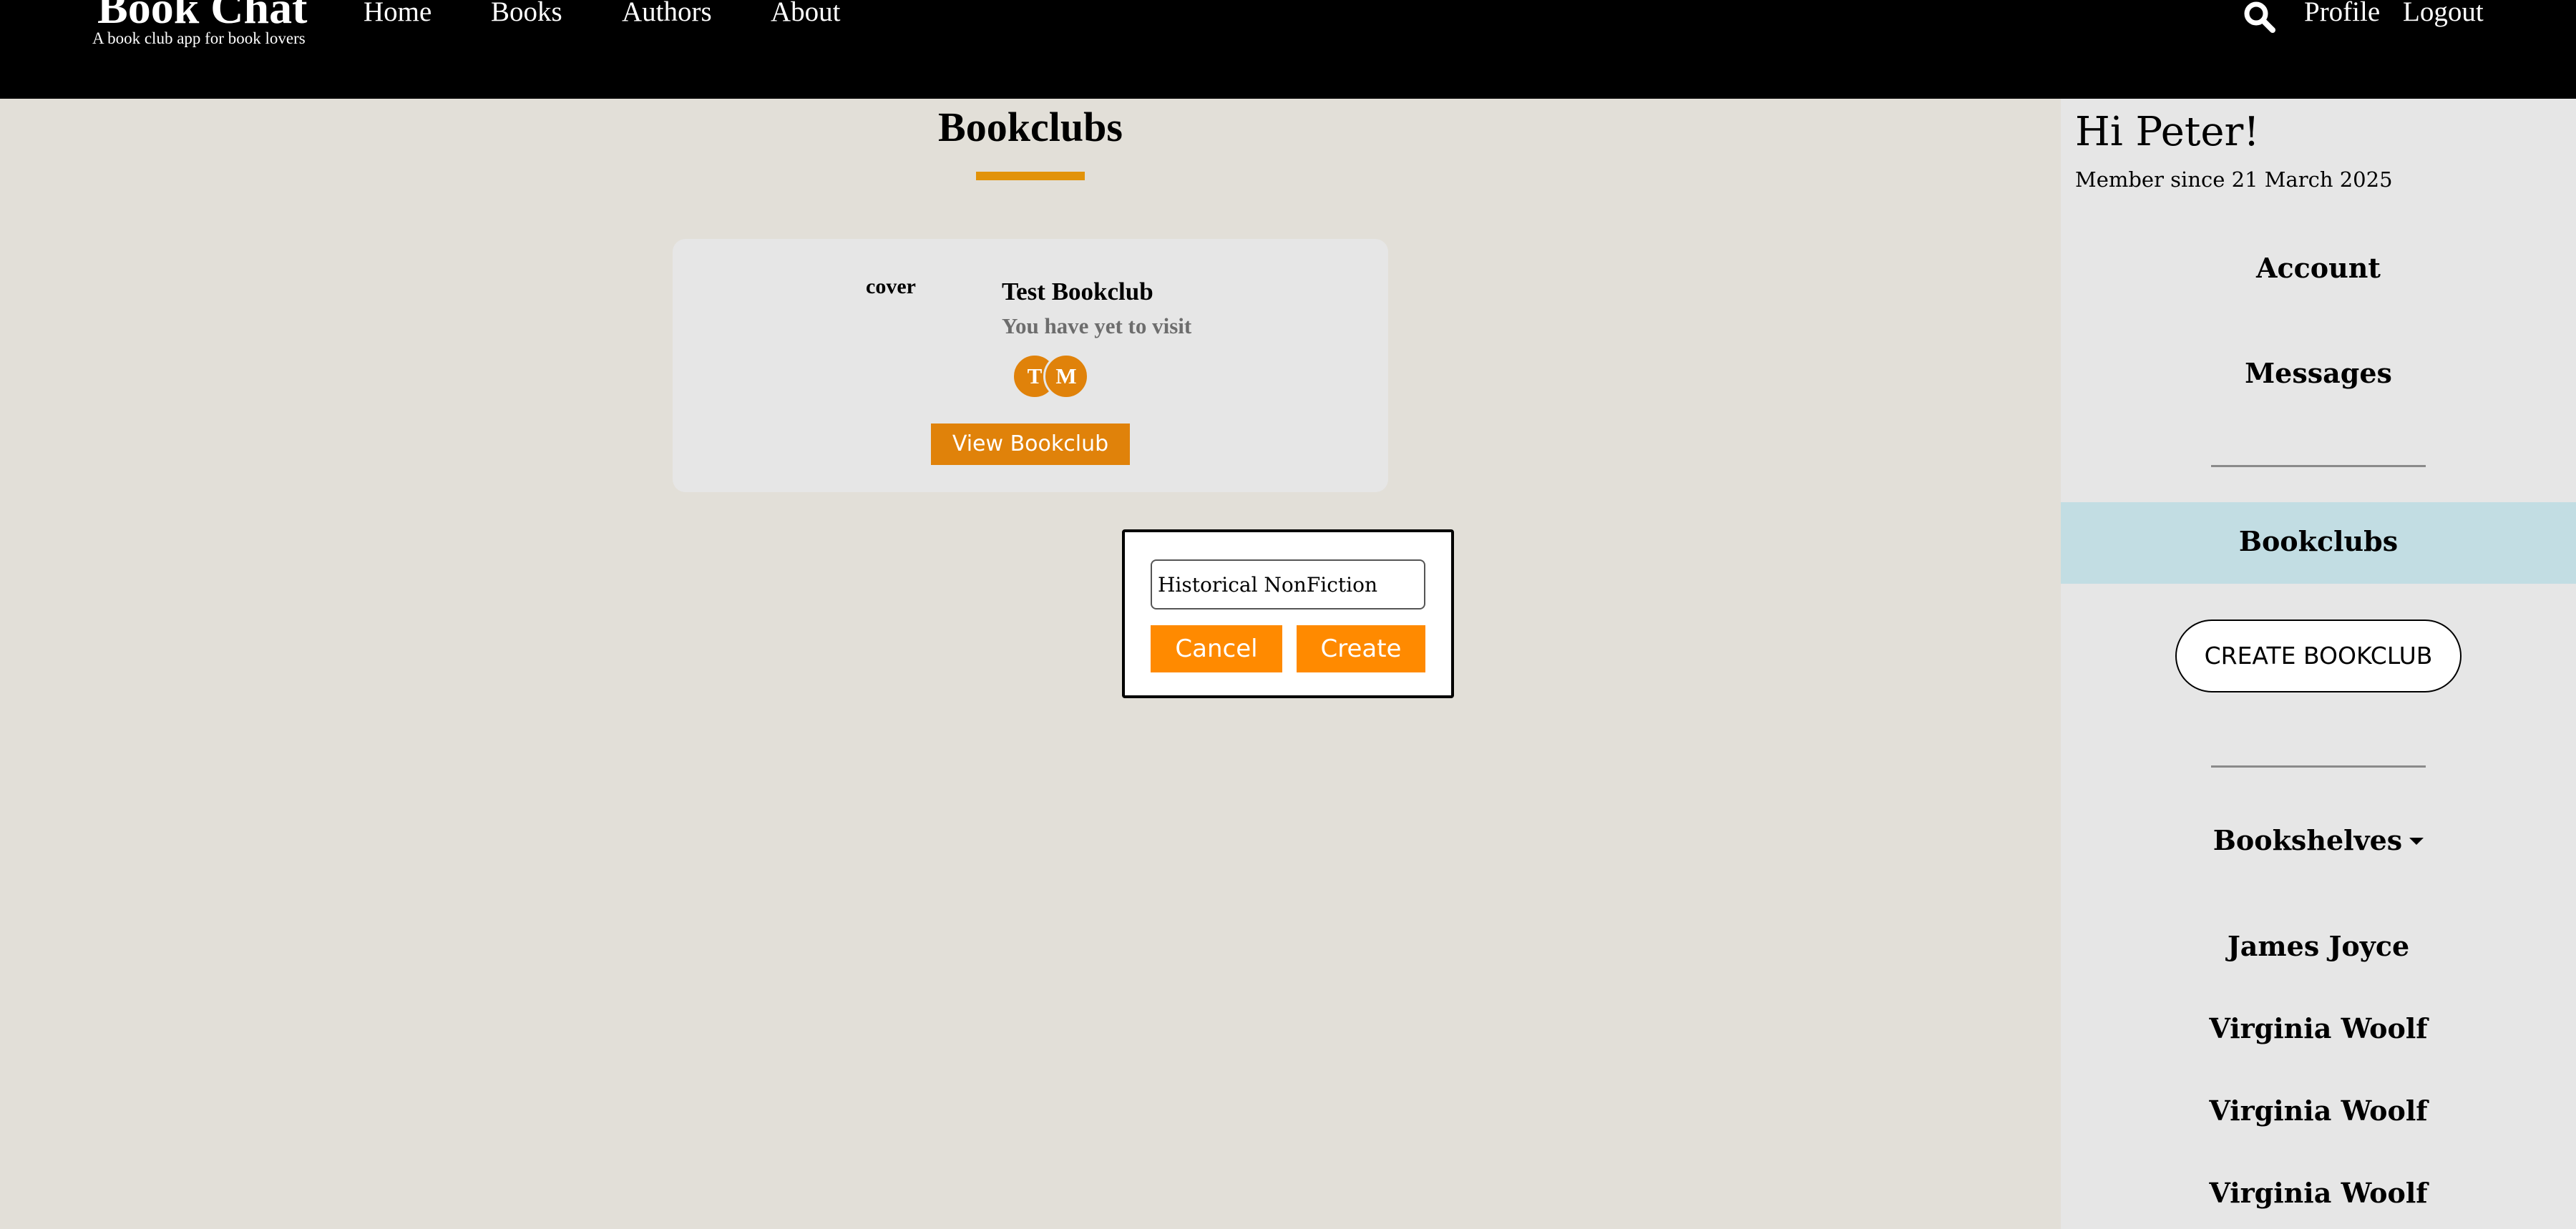 The image size is (2576, 1229). Describe the element at coordinates (199, 38) in the screenshot. I see `brand-subtitle: A book club app for book lovers` at that location.